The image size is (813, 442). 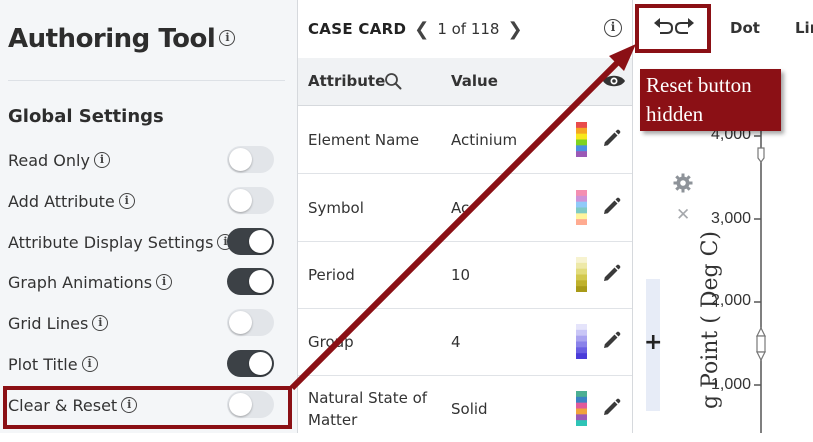 What do you see at coordinates (147, 364) in the screenshot?
I see `setting-plot-title: Plot Title i` at bounding box center [147, 364].